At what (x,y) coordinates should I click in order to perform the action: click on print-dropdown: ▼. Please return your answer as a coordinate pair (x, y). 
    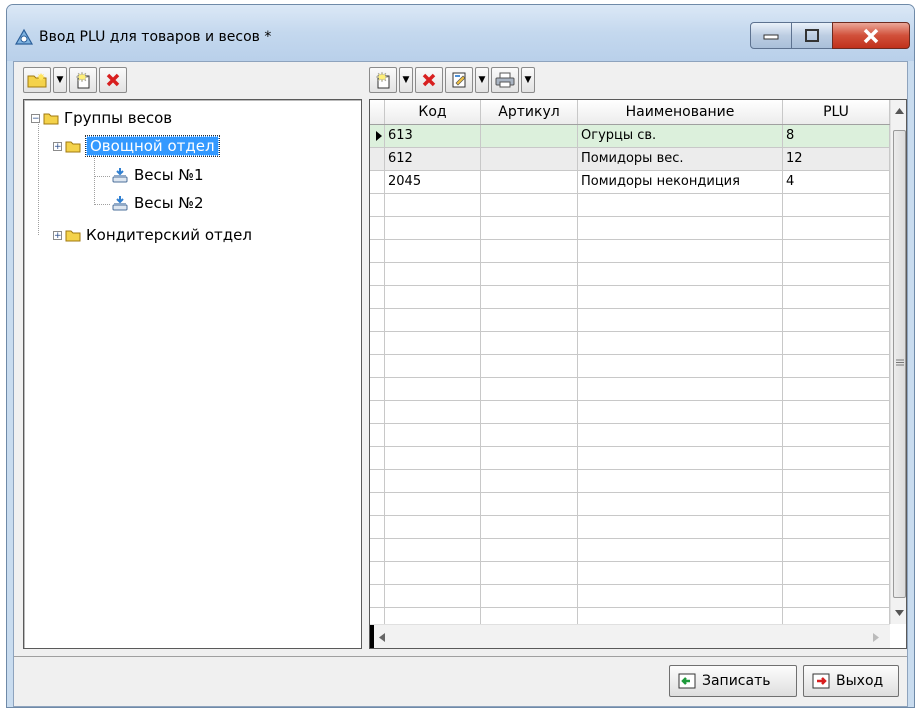
    Looking at the image, I should click on (528, 80).